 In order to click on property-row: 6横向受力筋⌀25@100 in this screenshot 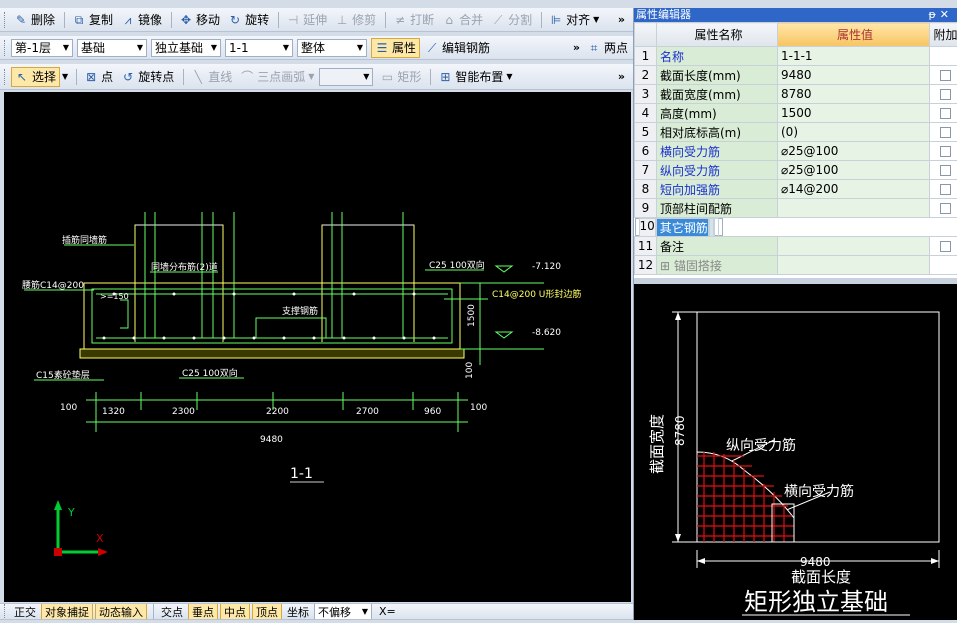, I will do `click(796, 151)`.